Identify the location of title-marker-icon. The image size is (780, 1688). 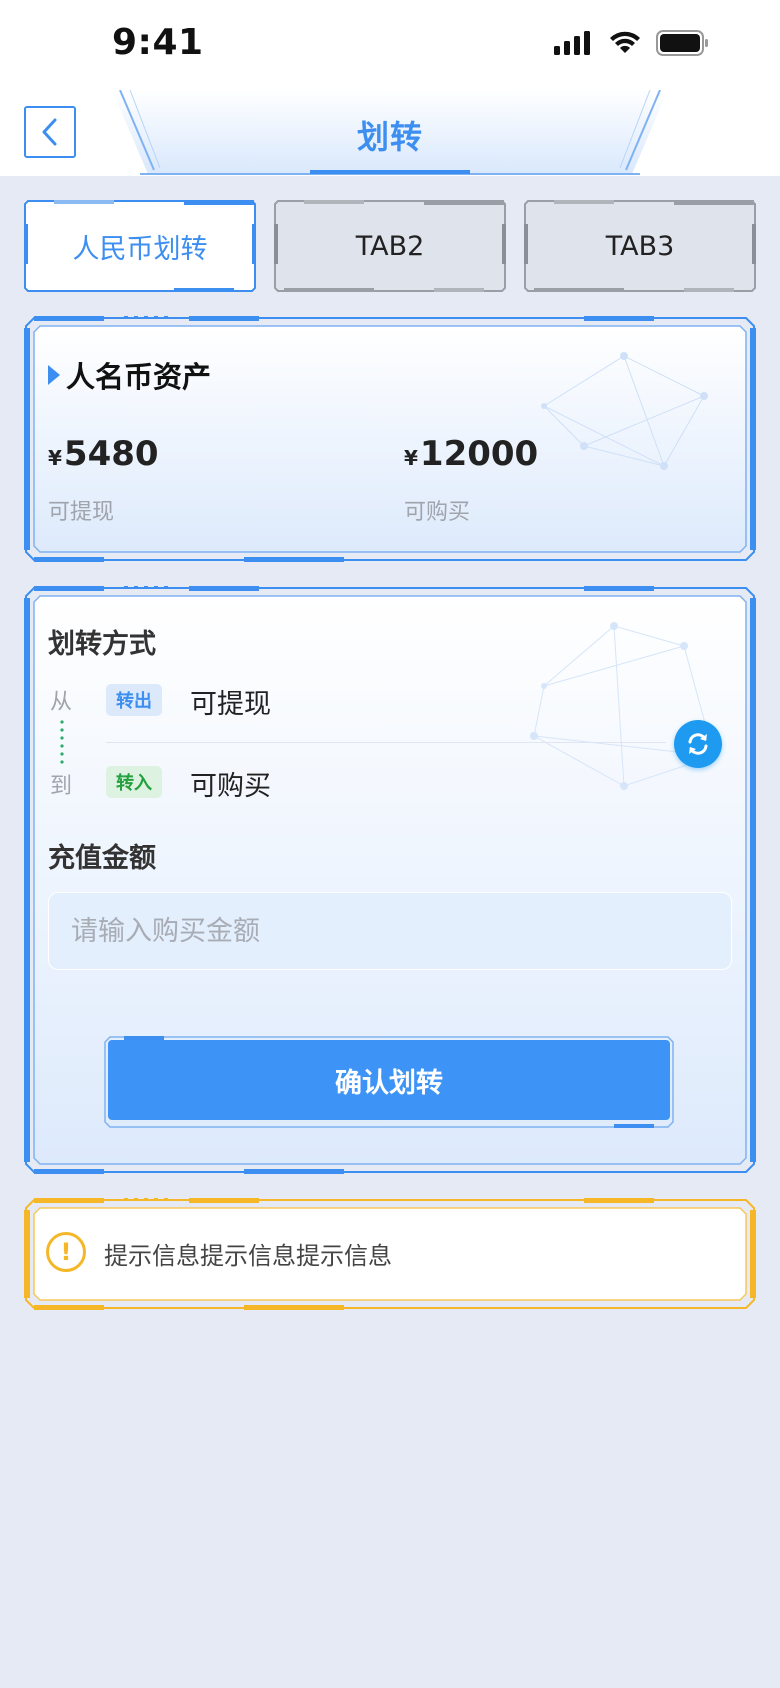
(54, 375).